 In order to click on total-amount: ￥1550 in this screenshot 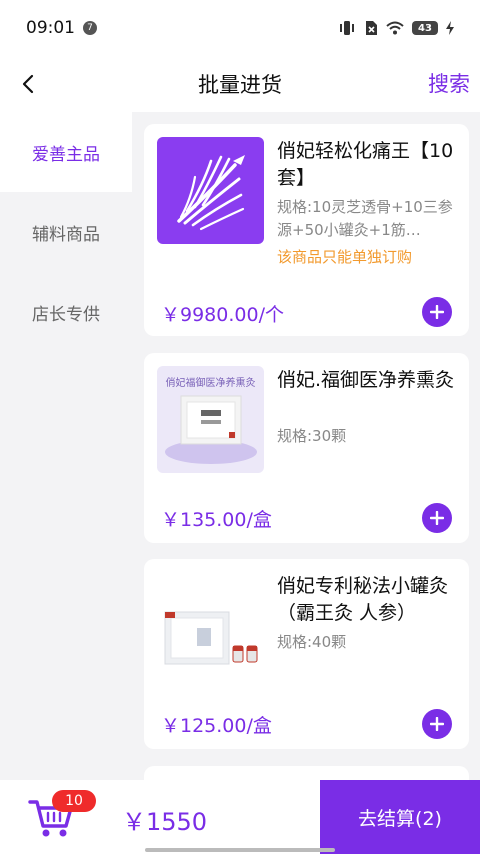, I will do `click(165, 822)`.